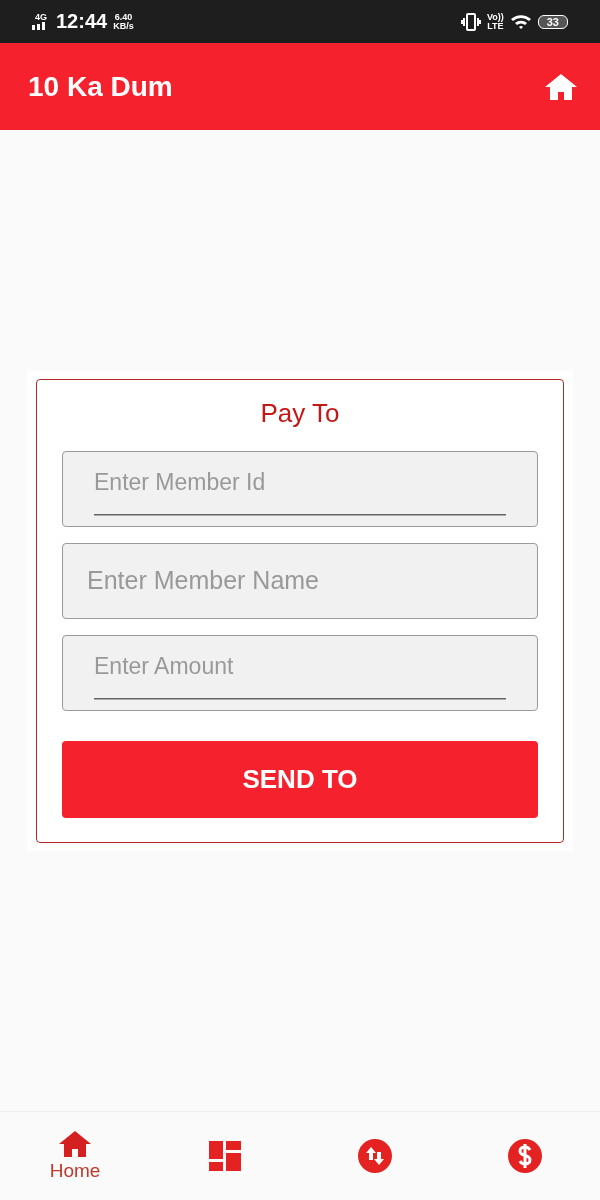  I want to click on clock: 12:44, so click(82, 21).